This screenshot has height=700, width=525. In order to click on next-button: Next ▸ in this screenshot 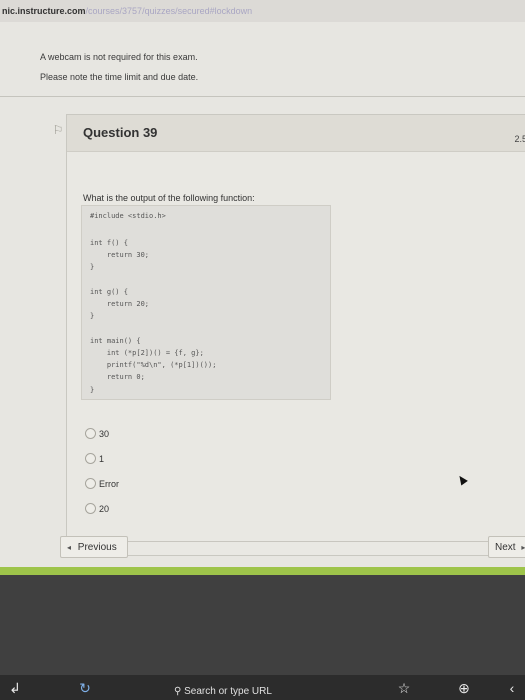, I will do `click(506, 547)`.